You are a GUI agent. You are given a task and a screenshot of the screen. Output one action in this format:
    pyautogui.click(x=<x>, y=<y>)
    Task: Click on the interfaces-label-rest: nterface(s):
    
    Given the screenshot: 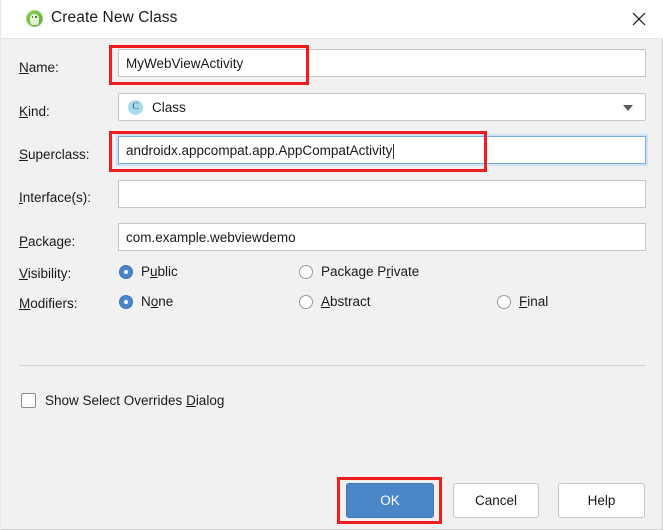 What is the action you would take?
    pyautogui.click(x=57, y=197)
    